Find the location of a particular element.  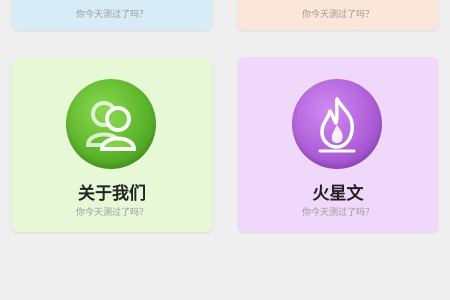

users-icon is located at coordinates (111, 124).